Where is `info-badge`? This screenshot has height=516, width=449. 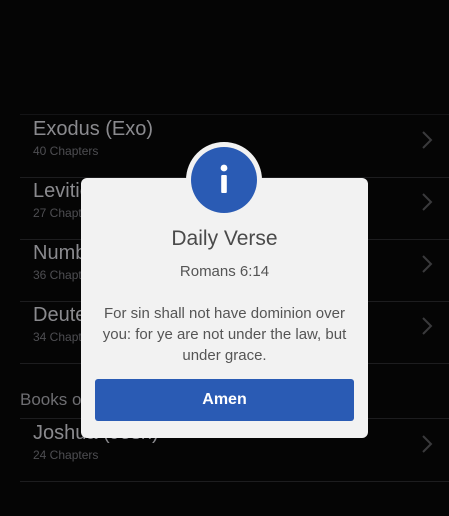 info-badge is located at coordinates (224, 180).